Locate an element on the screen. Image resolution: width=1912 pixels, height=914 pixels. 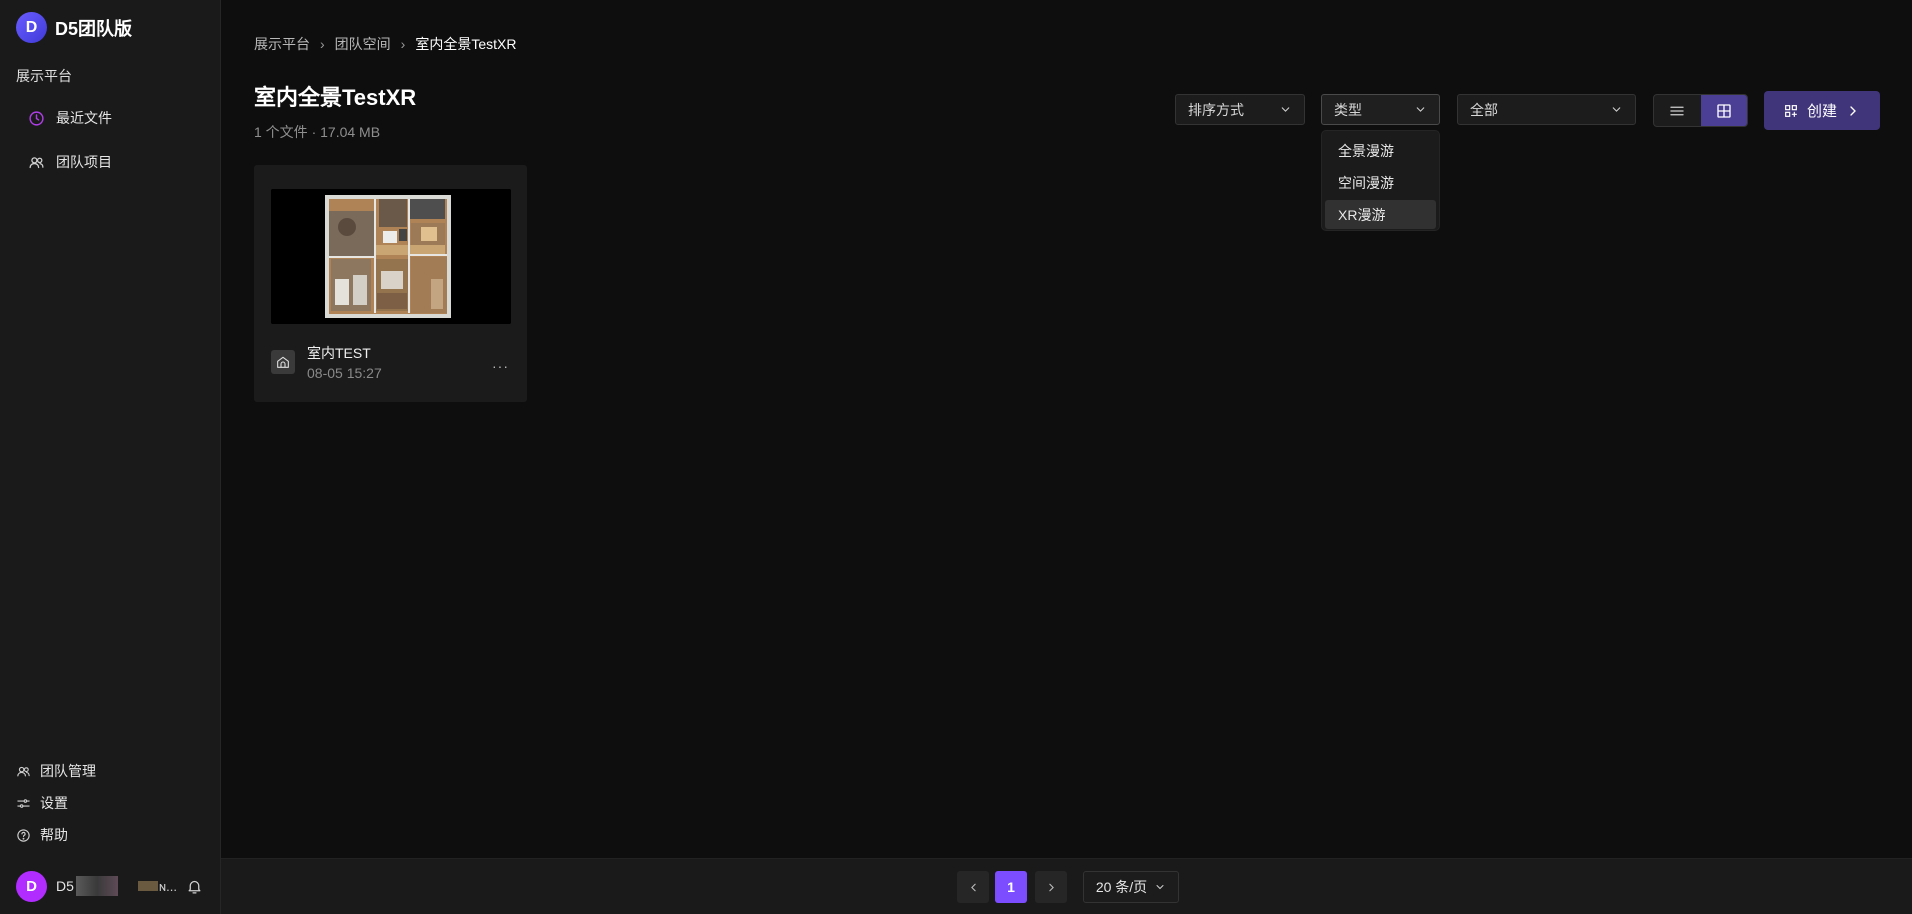
chevron-left-icon is located at coordinates (973, 887).